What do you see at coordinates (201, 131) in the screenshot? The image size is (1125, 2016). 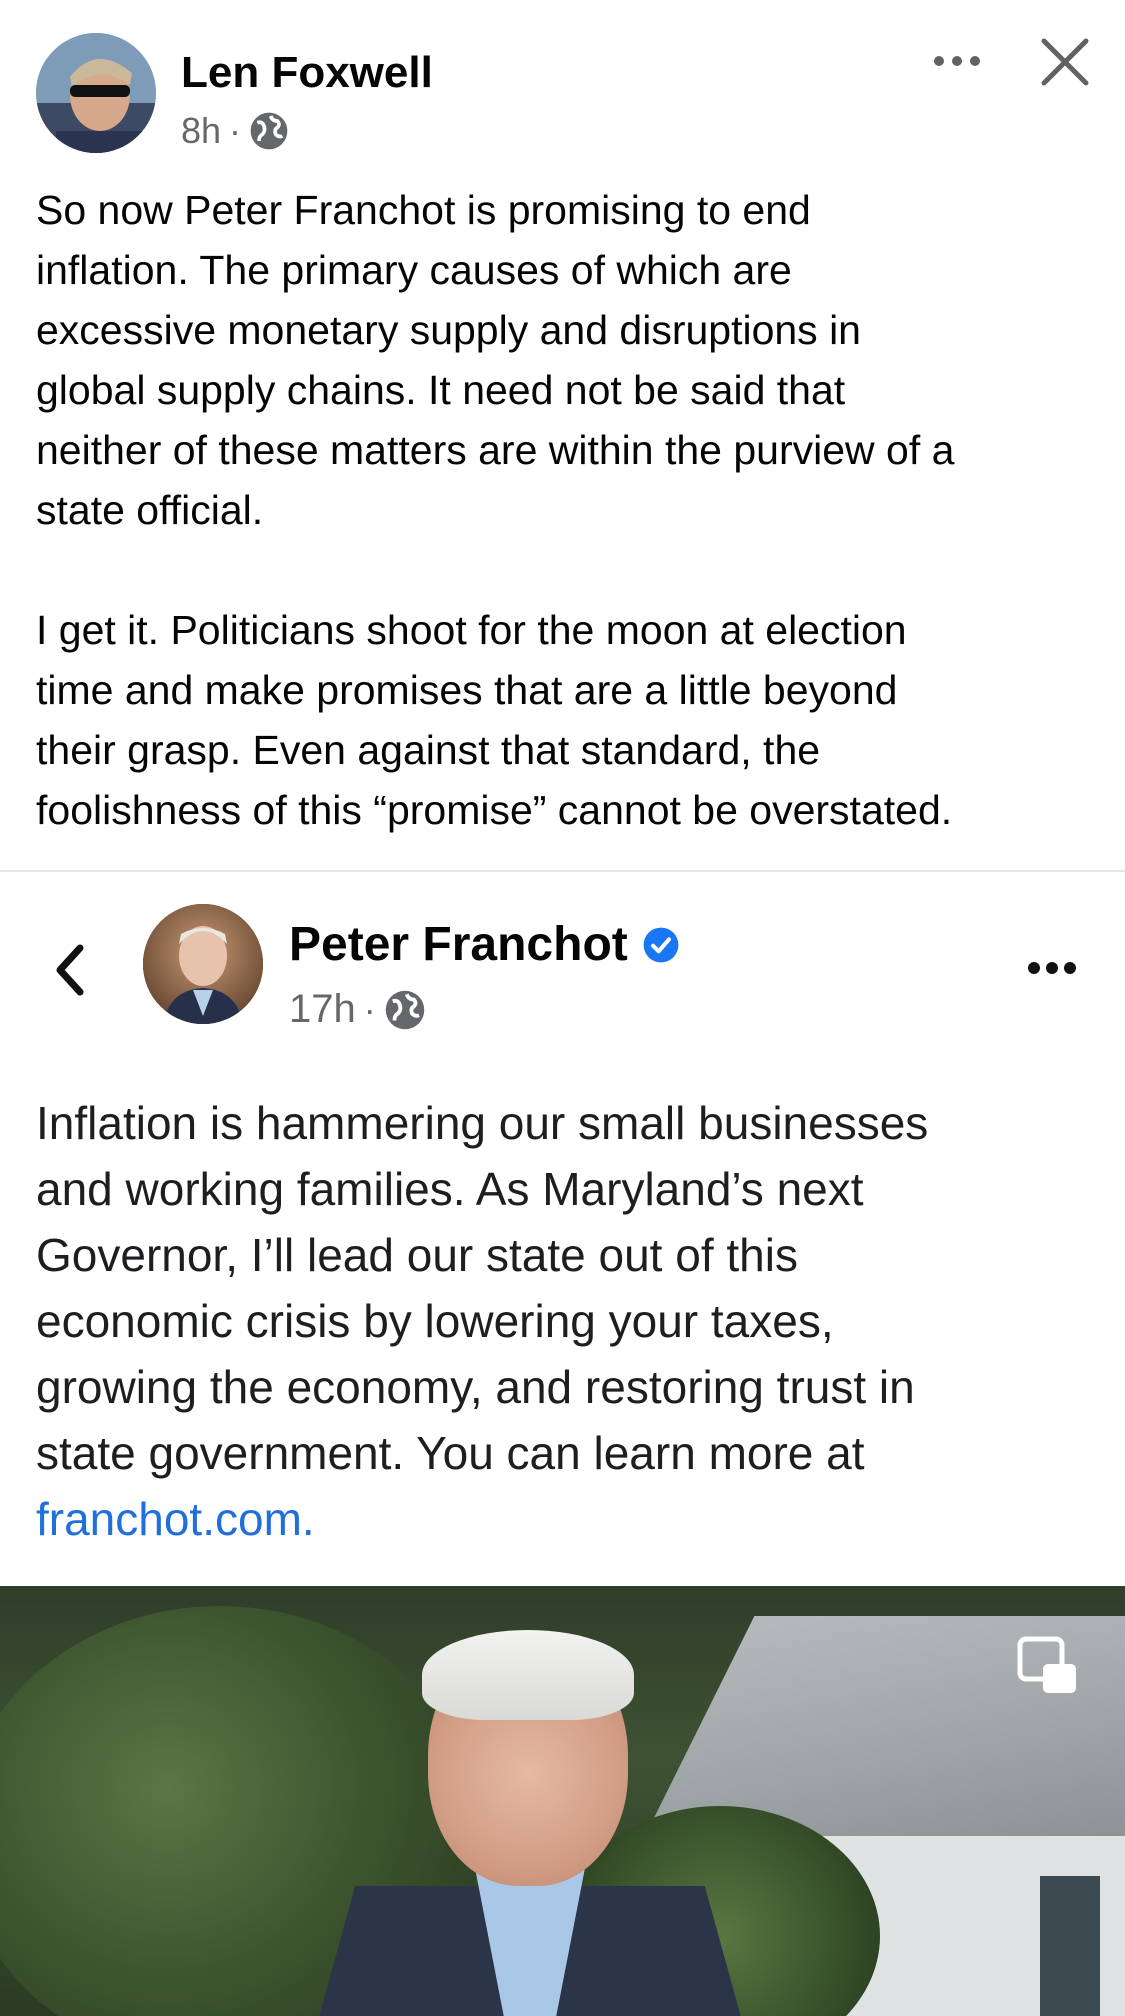 I see `post-time: 8h` at bounding box center [201, 131].